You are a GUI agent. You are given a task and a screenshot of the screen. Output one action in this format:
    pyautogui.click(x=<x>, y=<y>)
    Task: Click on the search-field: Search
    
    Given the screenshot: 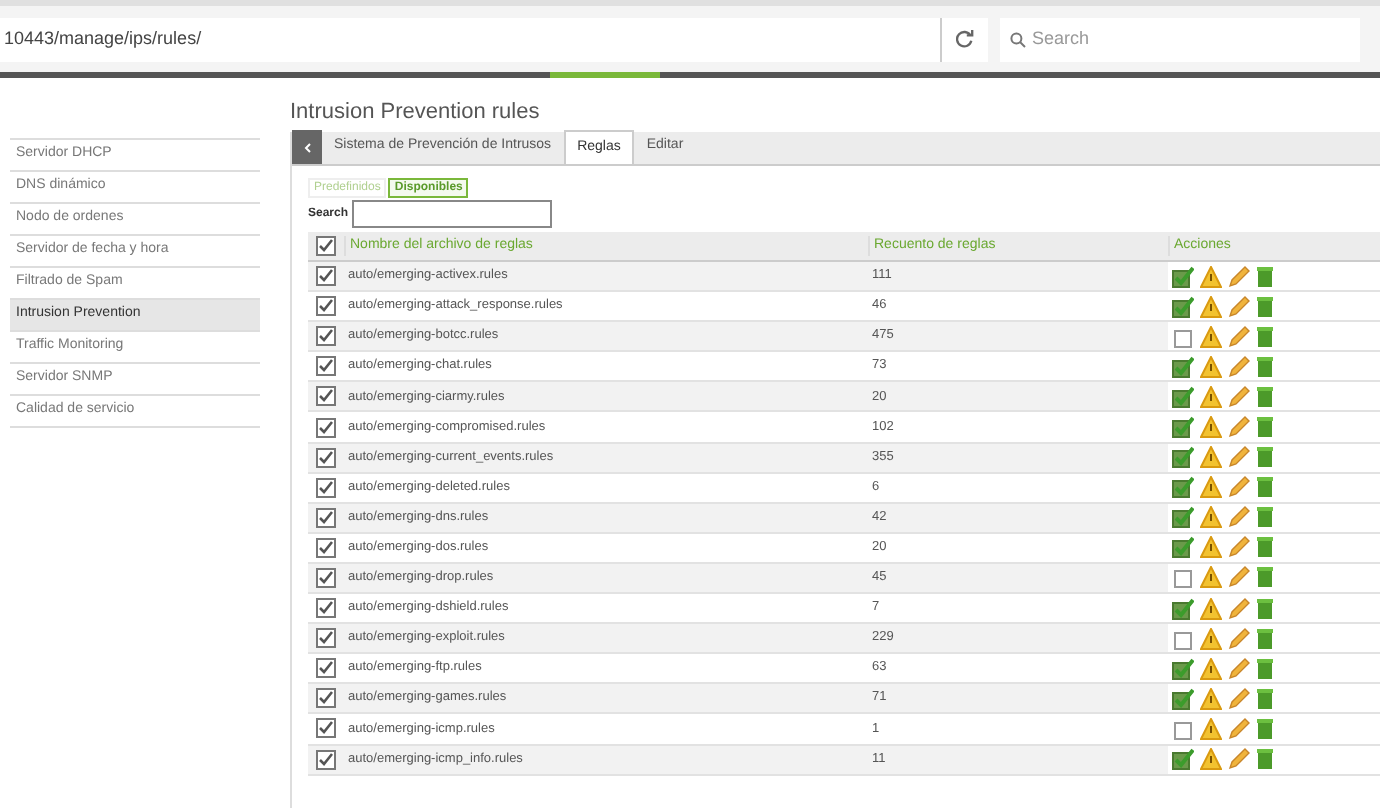 What is the action you would take?
    pyautogui.click(x=1180, y=39)
    